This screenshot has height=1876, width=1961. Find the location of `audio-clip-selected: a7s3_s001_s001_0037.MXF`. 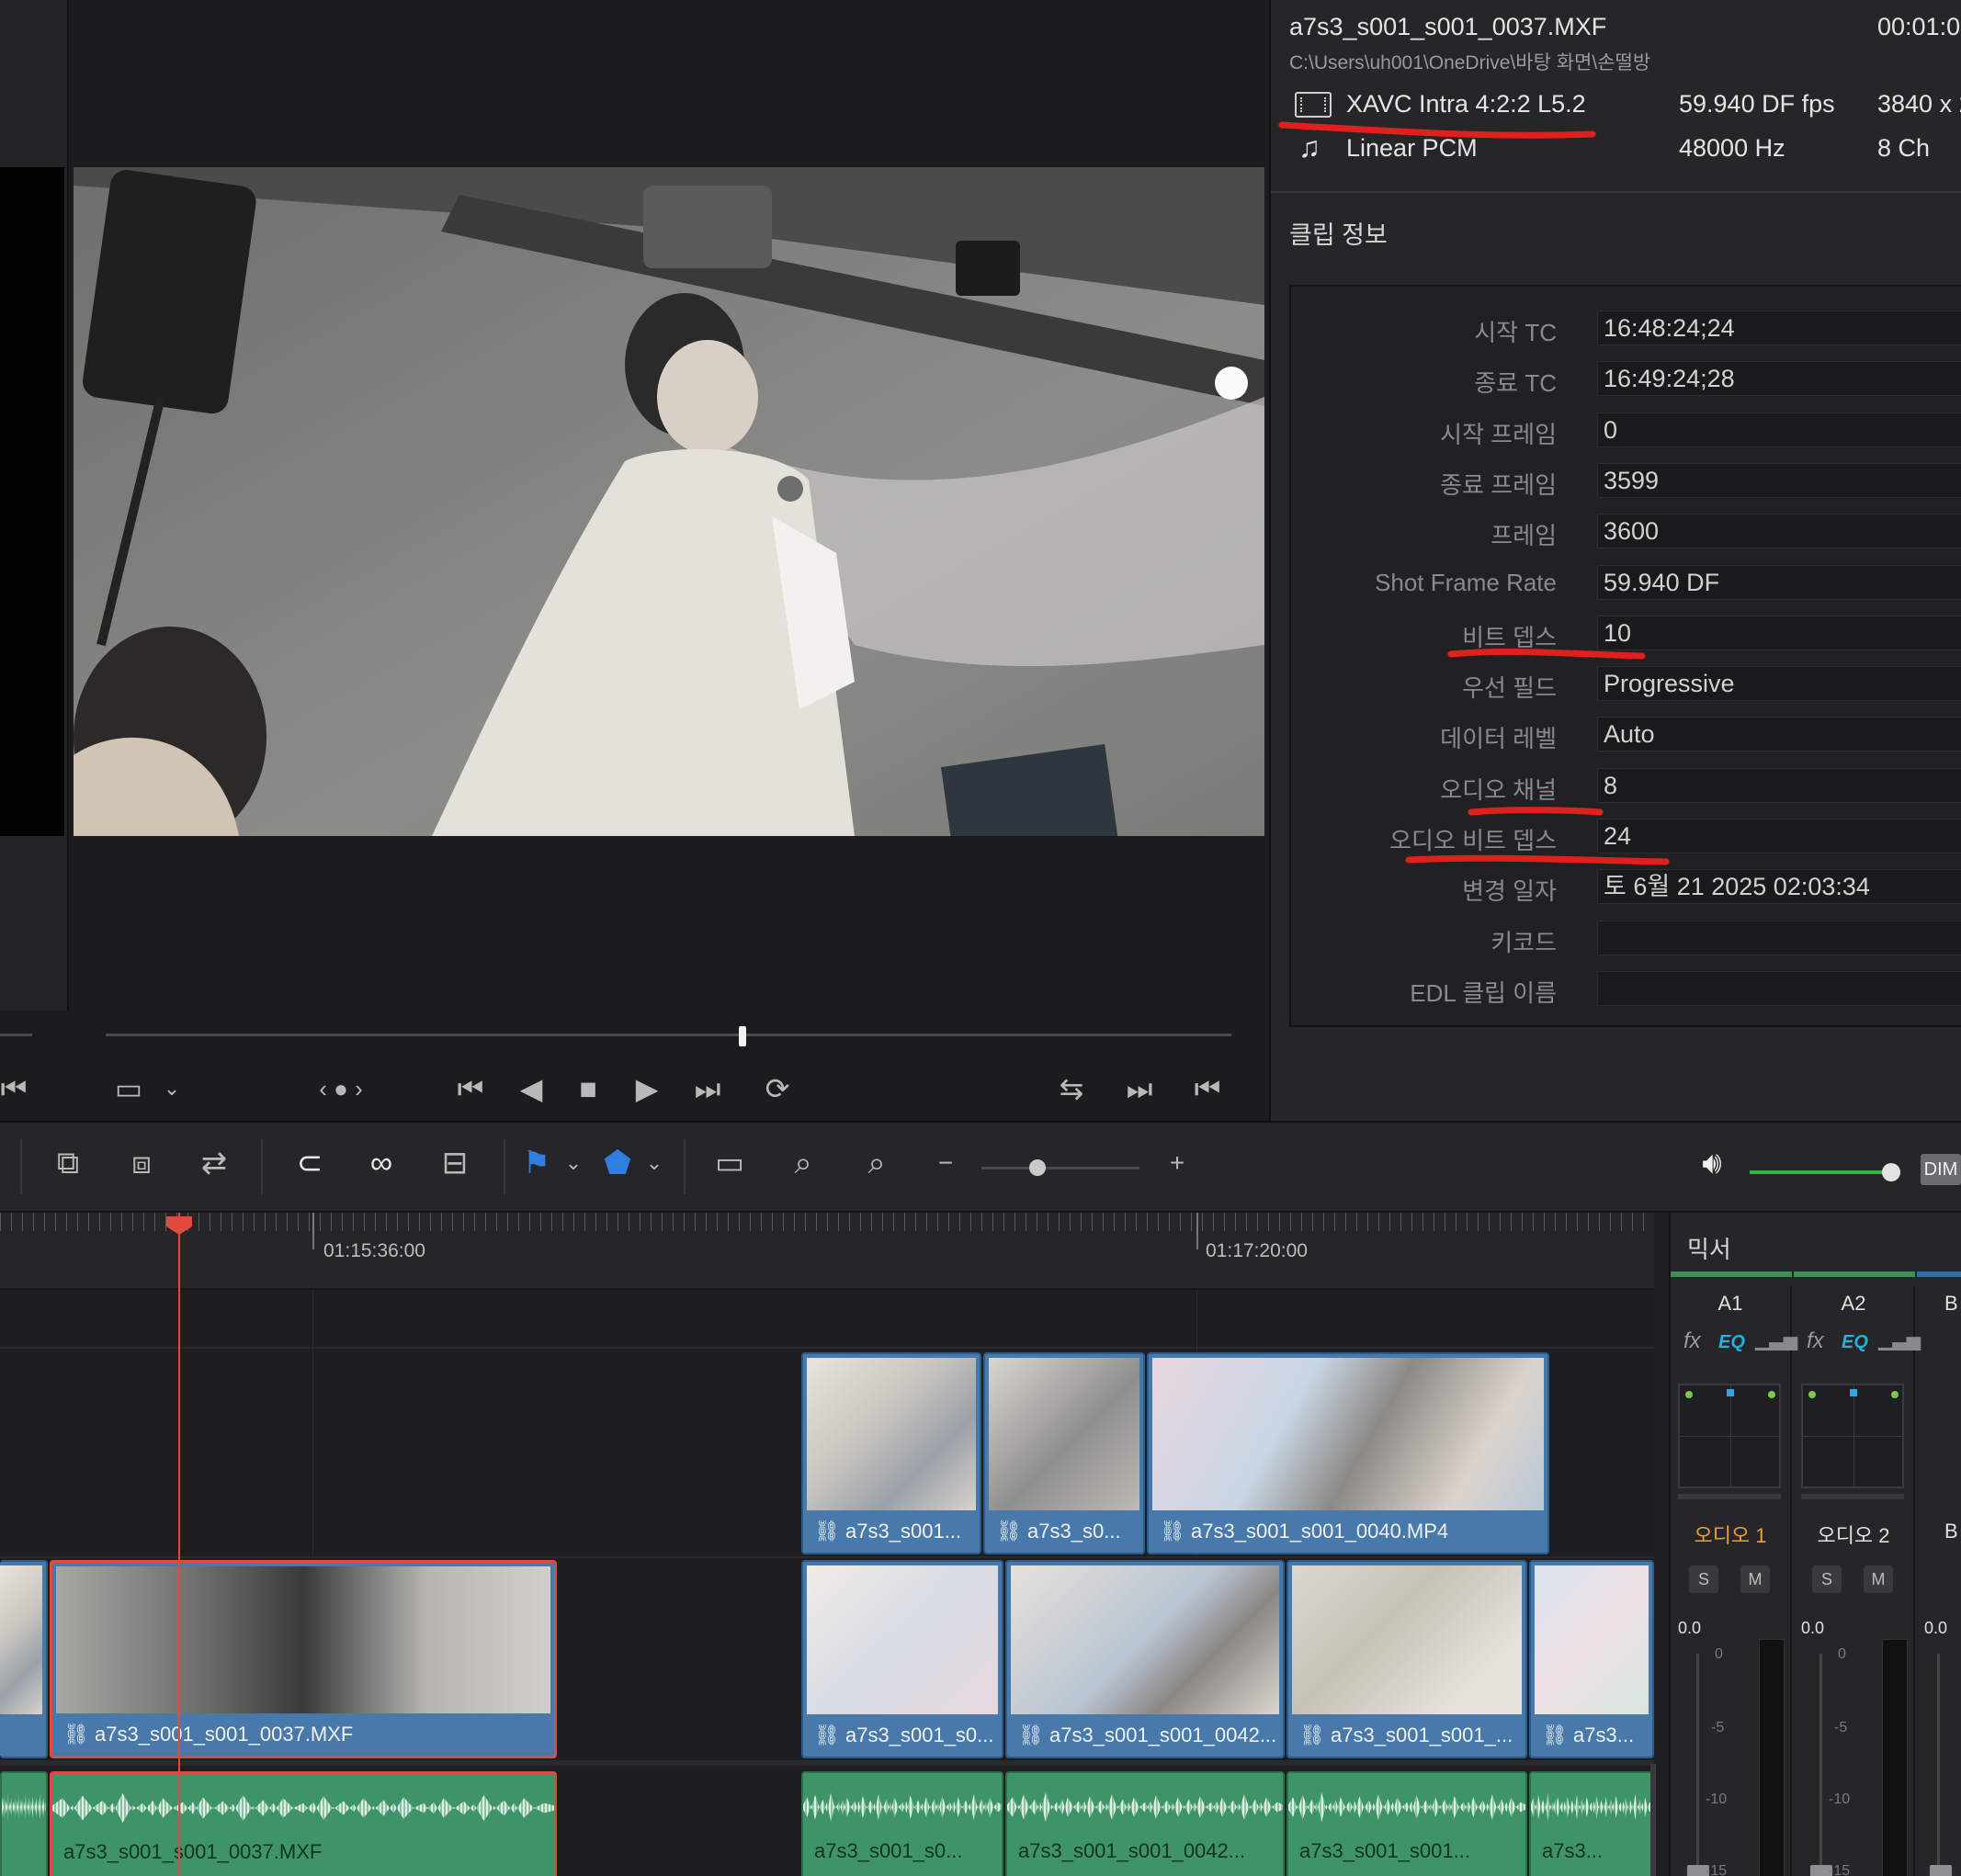

audio-clip-selected: a7s3_s001_s001_0037.MXF is located at coordinates (303, 1823).